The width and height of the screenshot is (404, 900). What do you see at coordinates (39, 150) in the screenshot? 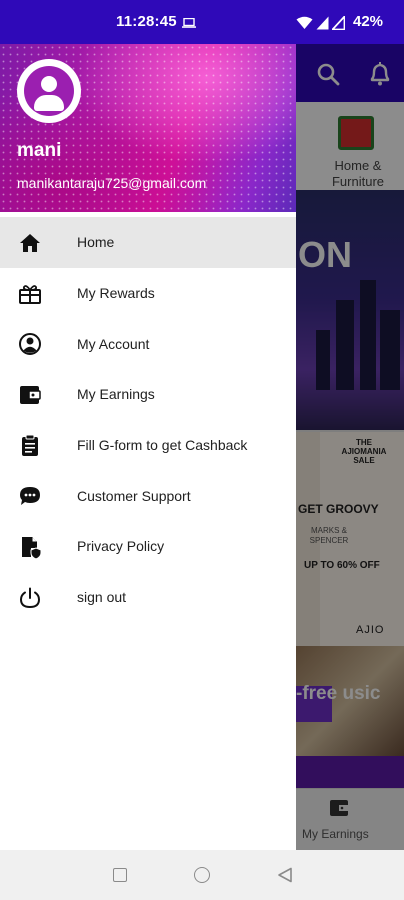
I see `user-name: mani` at bounding box center [39, 150].